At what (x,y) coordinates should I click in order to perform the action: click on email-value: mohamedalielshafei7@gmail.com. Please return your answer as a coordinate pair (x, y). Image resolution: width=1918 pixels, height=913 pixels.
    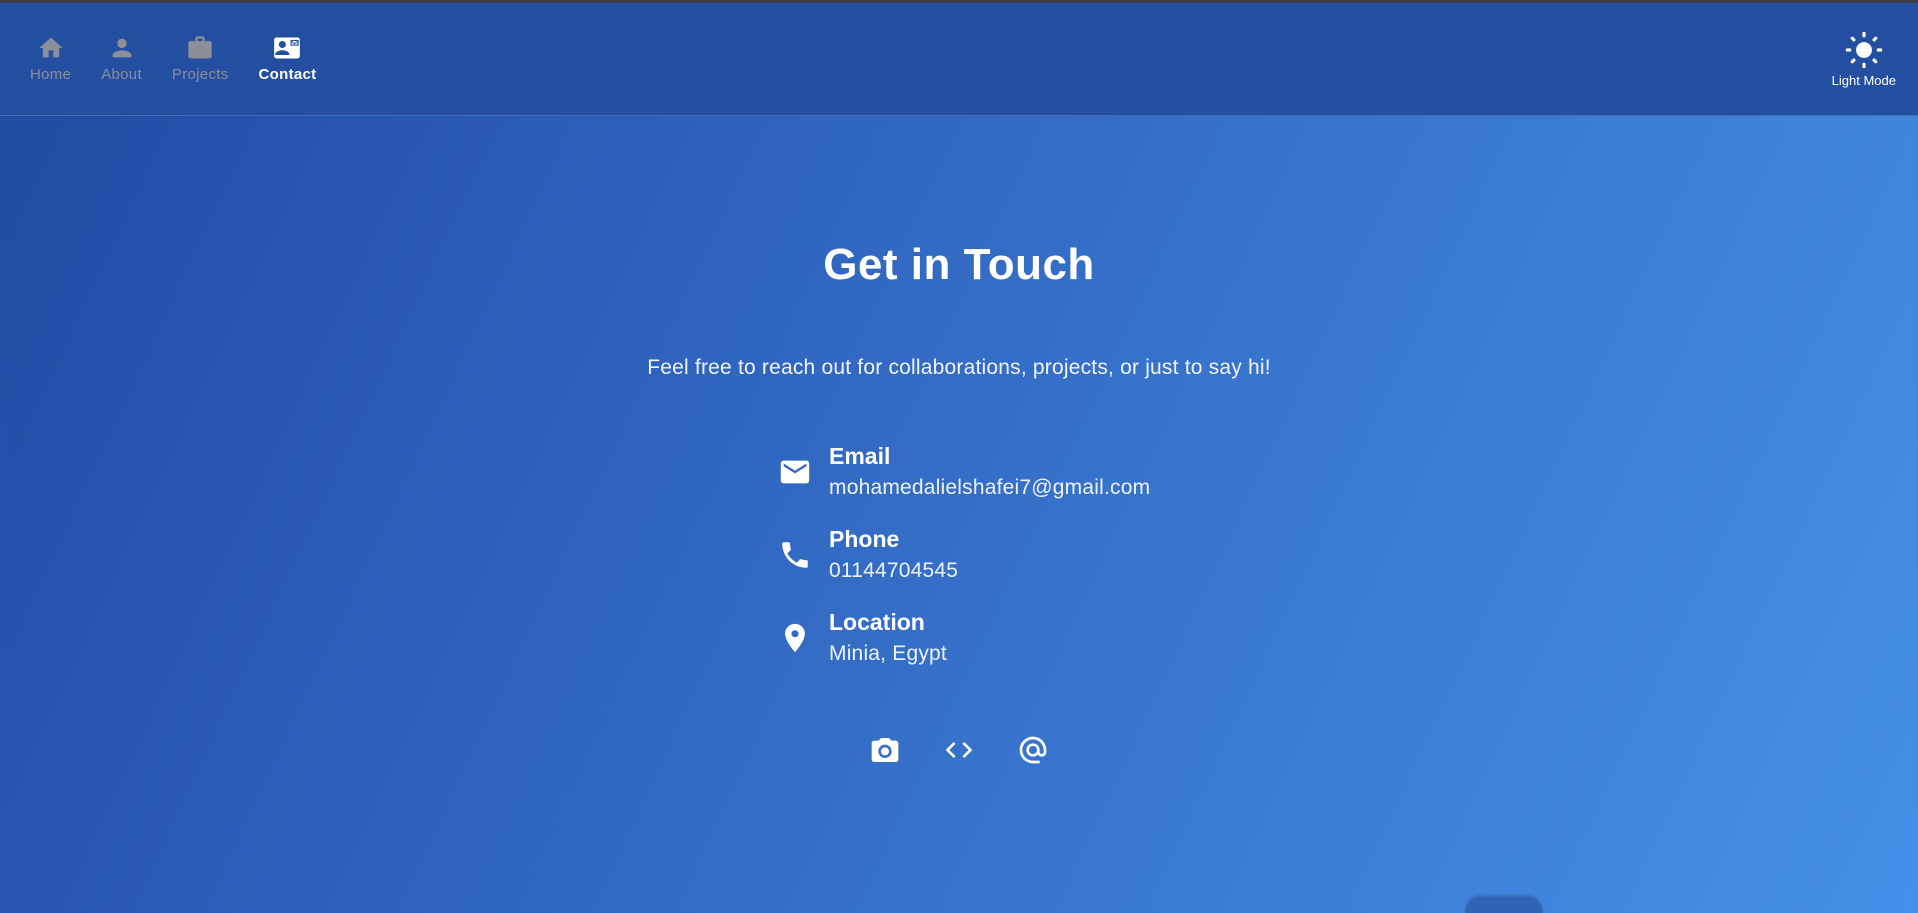
    Looking at the image, I should click on (989, 488).